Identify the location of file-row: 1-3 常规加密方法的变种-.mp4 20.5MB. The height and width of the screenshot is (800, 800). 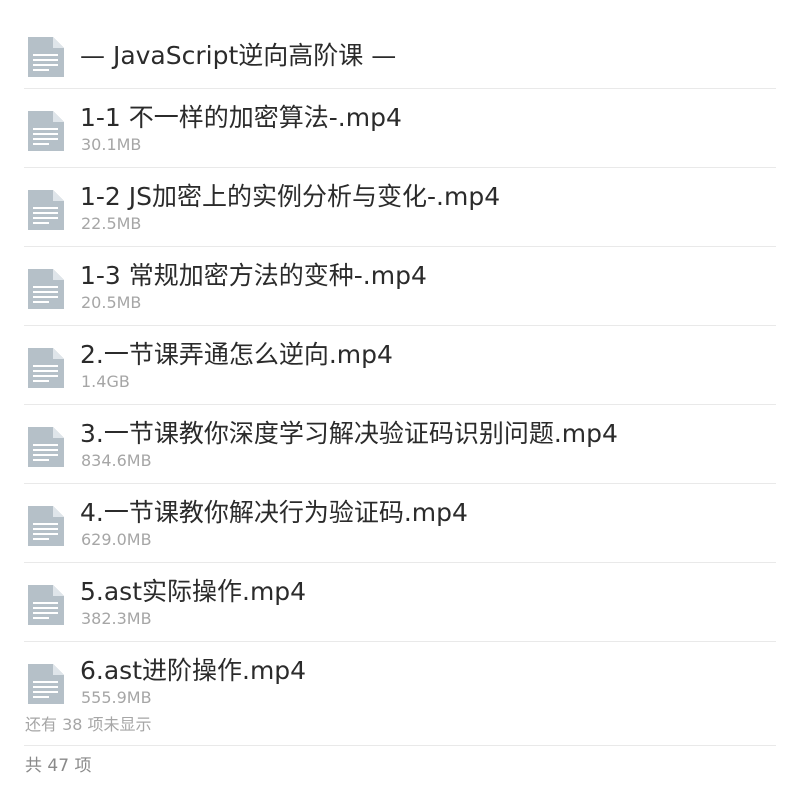
(400, 286).